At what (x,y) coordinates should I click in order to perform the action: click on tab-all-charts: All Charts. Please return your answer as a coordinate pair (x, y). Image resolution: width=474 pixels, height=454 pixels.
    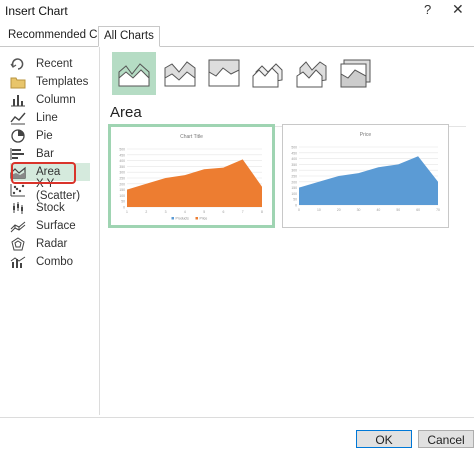
    Looking at the image, I should click on (129, 36).